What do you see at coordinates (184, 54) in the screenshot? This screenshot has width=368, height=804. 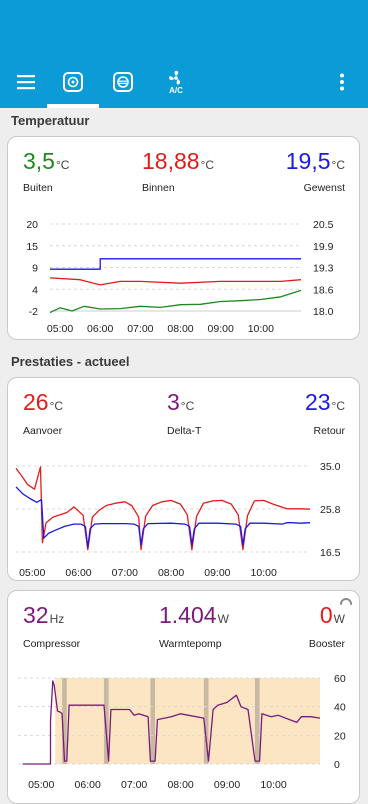 I see `app-bar: A/C` at bounding box center [184, 54].